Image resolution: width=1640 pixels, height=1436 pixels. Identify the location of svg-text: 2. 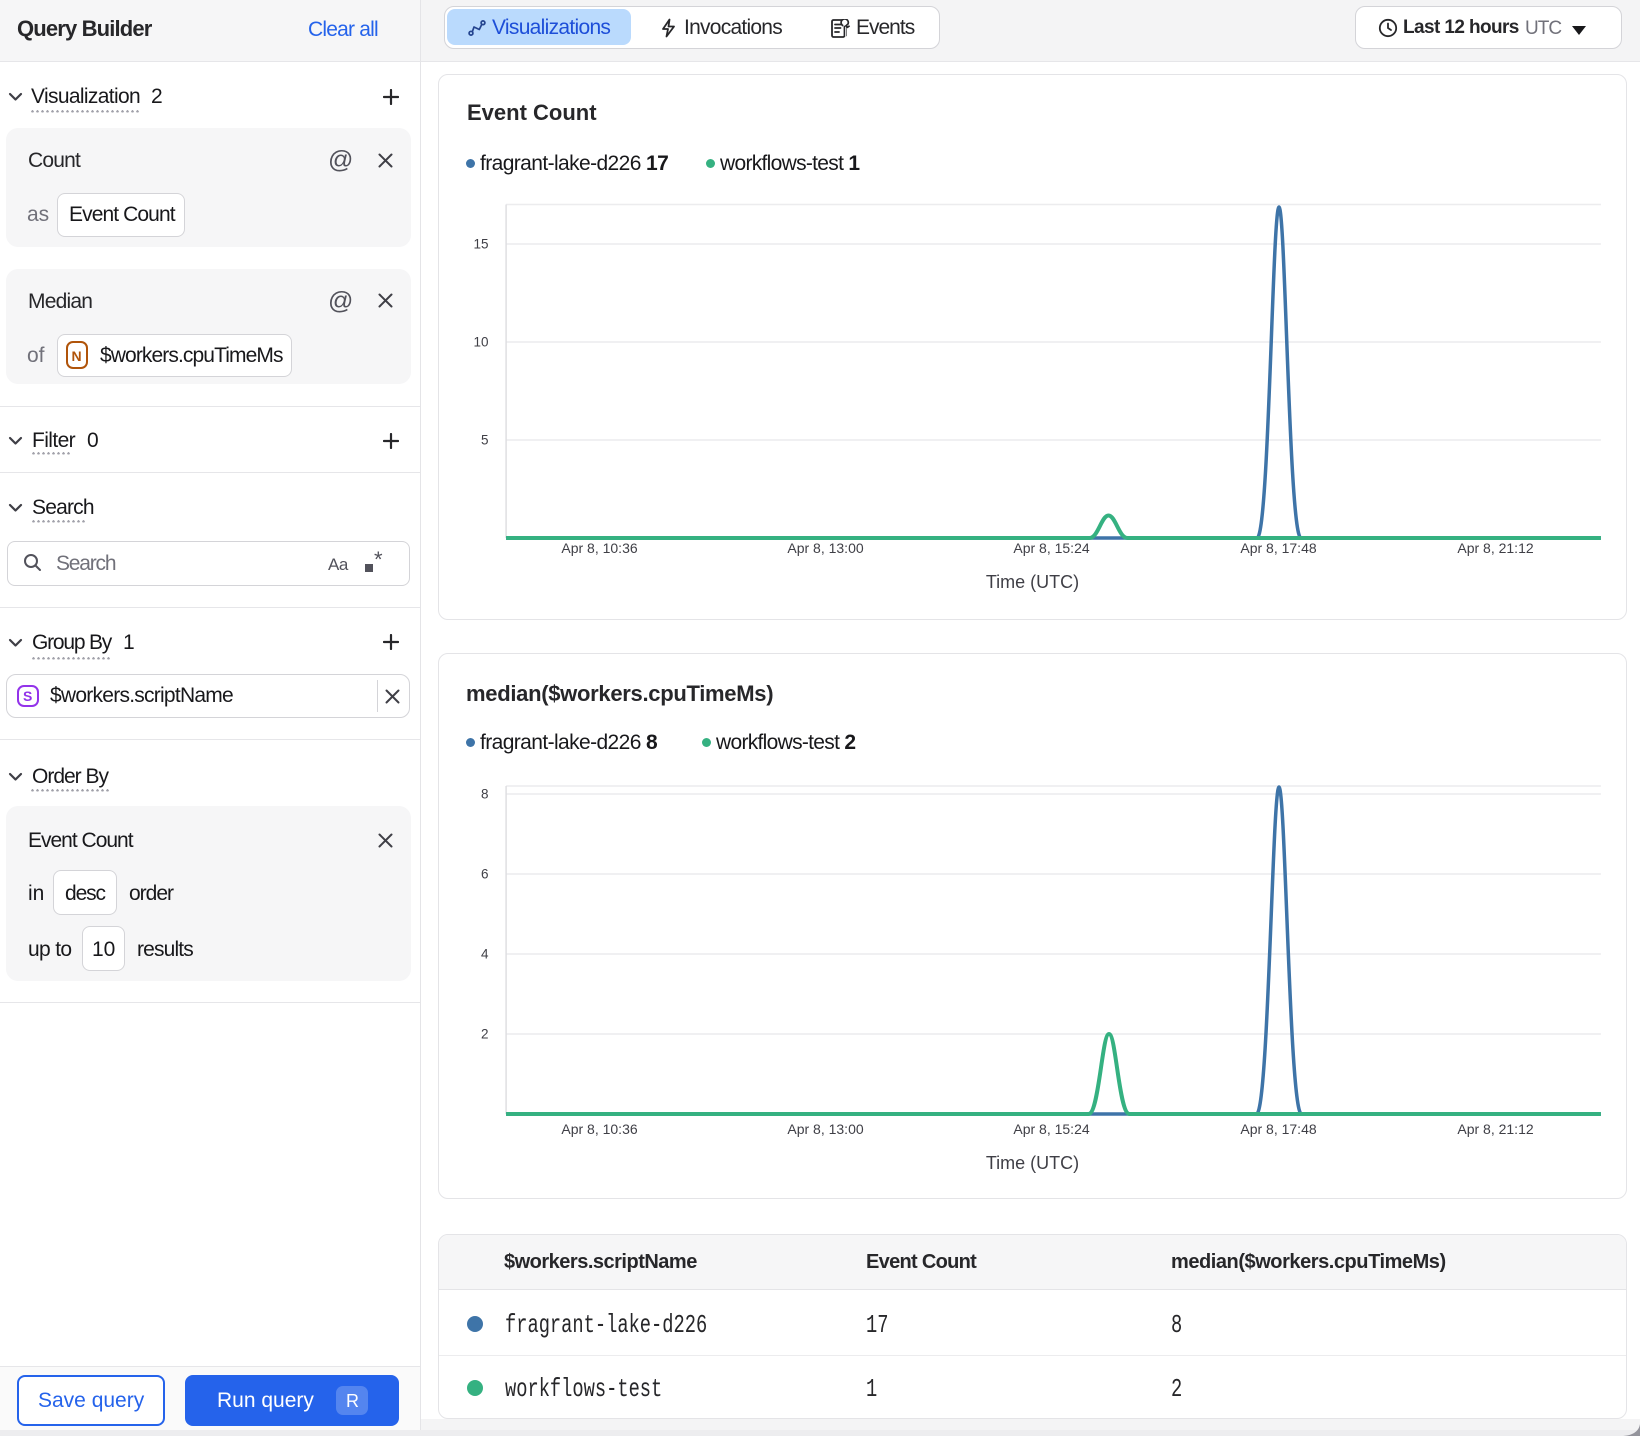
(484, 1034).